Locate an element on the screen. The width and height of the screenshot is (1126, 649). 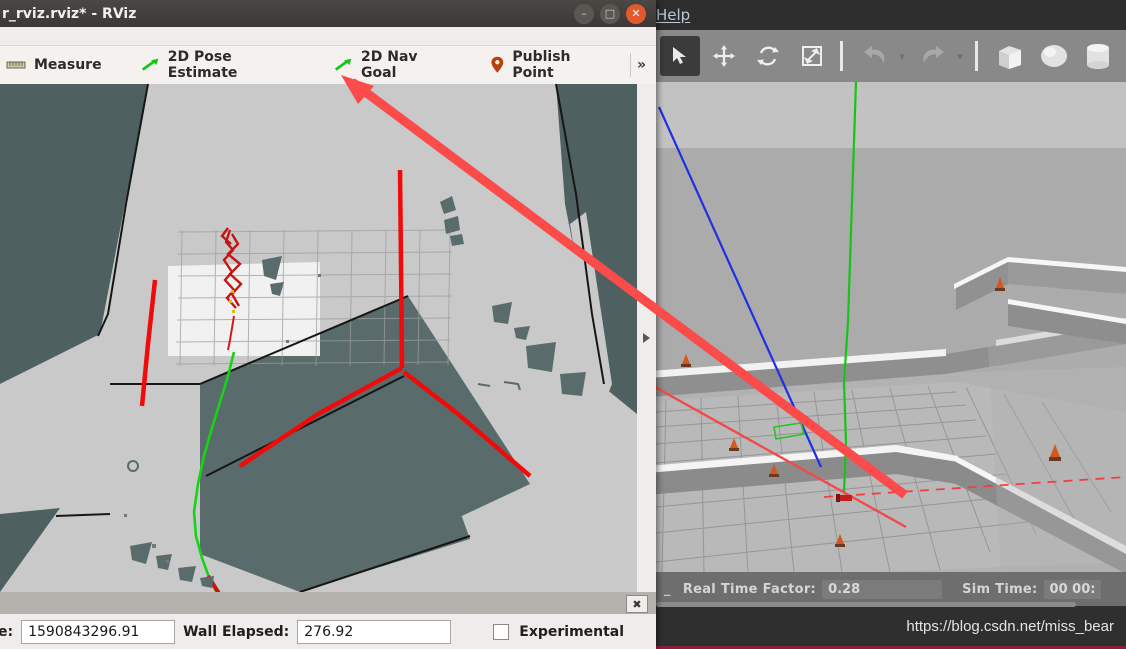
wall-elapsed-label: Wall Elapsed: is located at coordinates (236, 631).